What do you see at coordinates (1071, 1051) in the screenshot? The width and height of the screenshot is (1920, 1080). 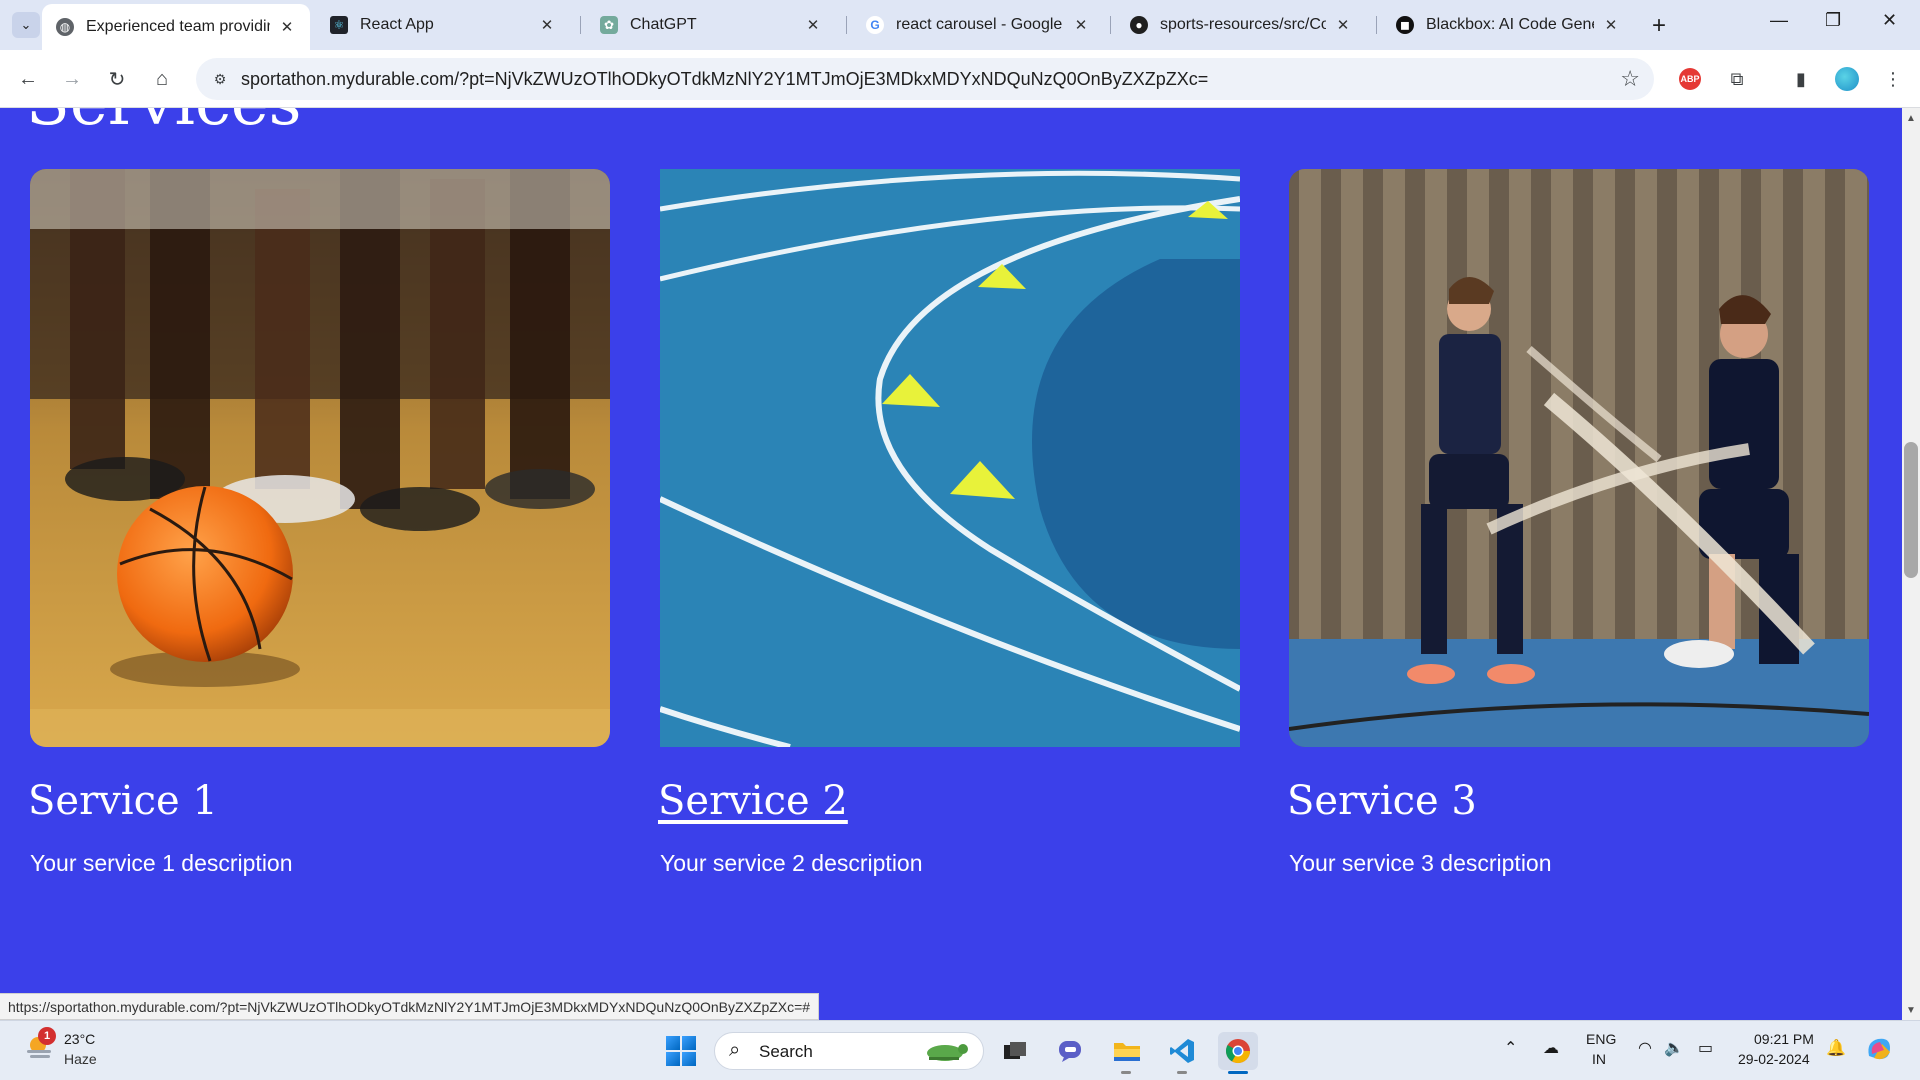 I see `teams-chat-icon` at bounding box center [1071, 1051].